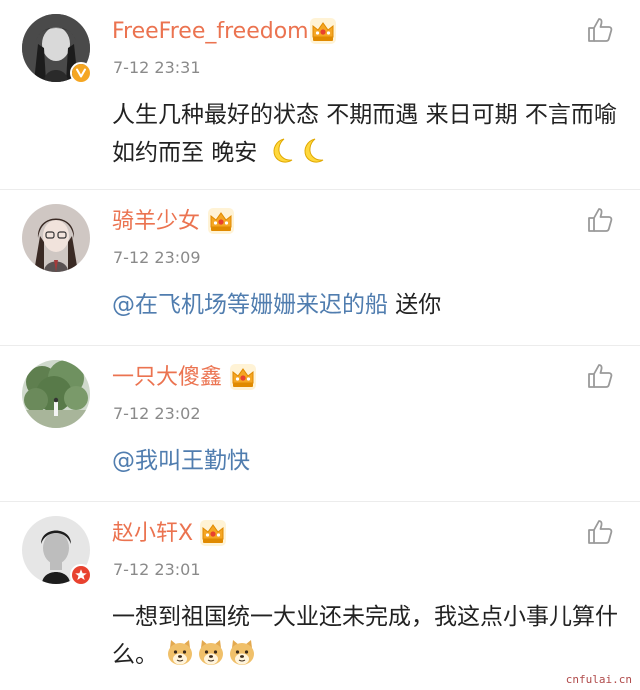 The height and width of the screenshot is (690, 640). I want to click on timestamp: 7-12 23:01, so click(157, 569).